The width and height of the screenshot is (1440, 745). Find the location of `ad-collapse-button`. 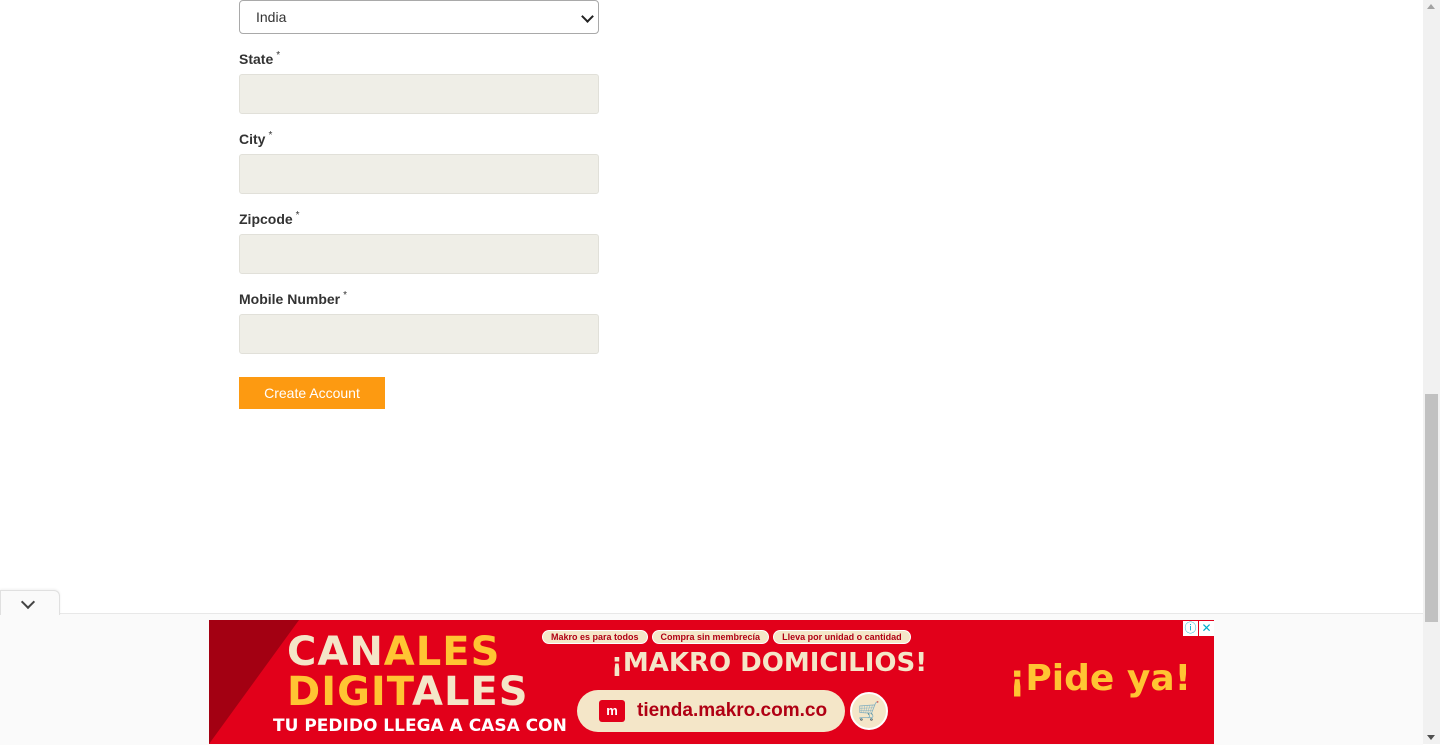

ad-collapse-button is located at coordinates (30, 602).